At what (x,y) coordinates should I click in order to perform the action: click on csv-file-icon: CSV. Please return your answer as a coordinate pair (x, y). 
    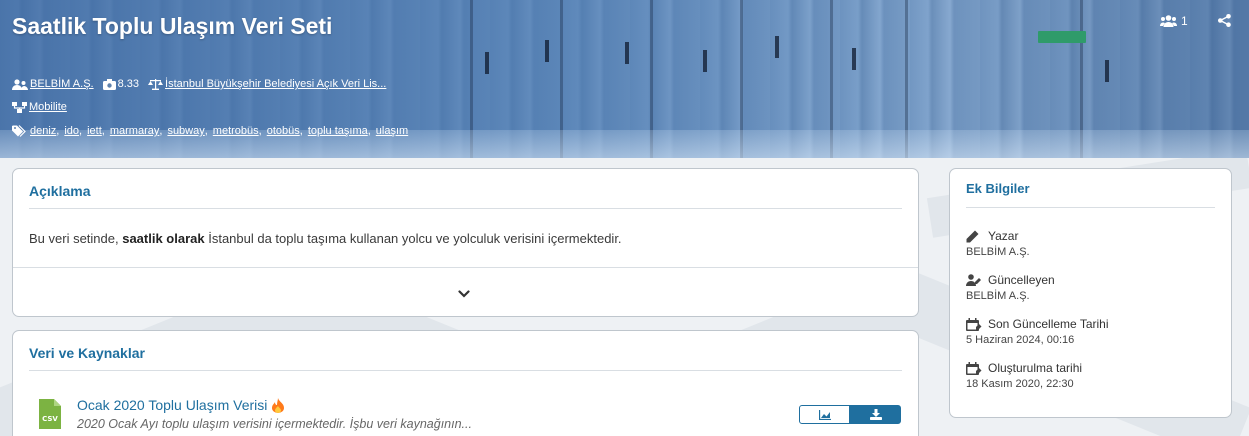
    Looking at the image, I should click on (50, 416).